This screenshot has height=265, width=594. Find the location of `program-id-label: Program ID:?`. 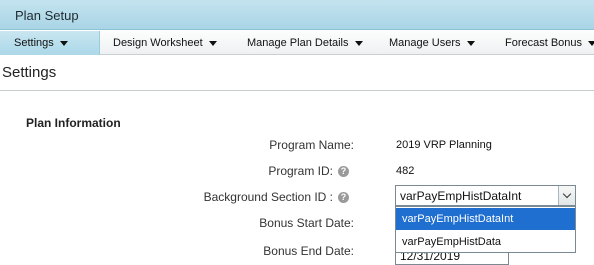

program-id-label: Program ID:? is located at coordinates (308, 171).